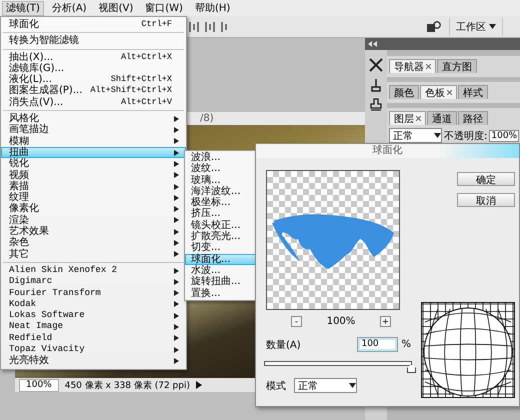  Describe the element at coordinates (93, 270) in the screenshot. I see `menu-item: Alien Skin Xenofex 2` at that location.